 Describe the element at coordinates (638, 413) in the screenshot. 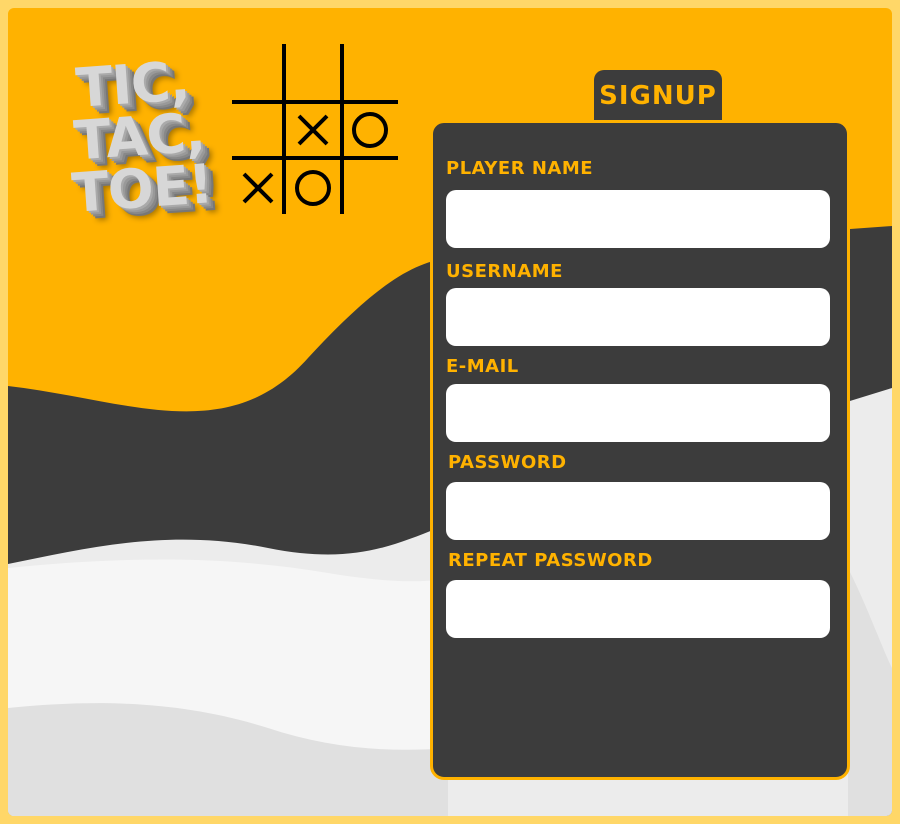

I see `email-input` at that location.